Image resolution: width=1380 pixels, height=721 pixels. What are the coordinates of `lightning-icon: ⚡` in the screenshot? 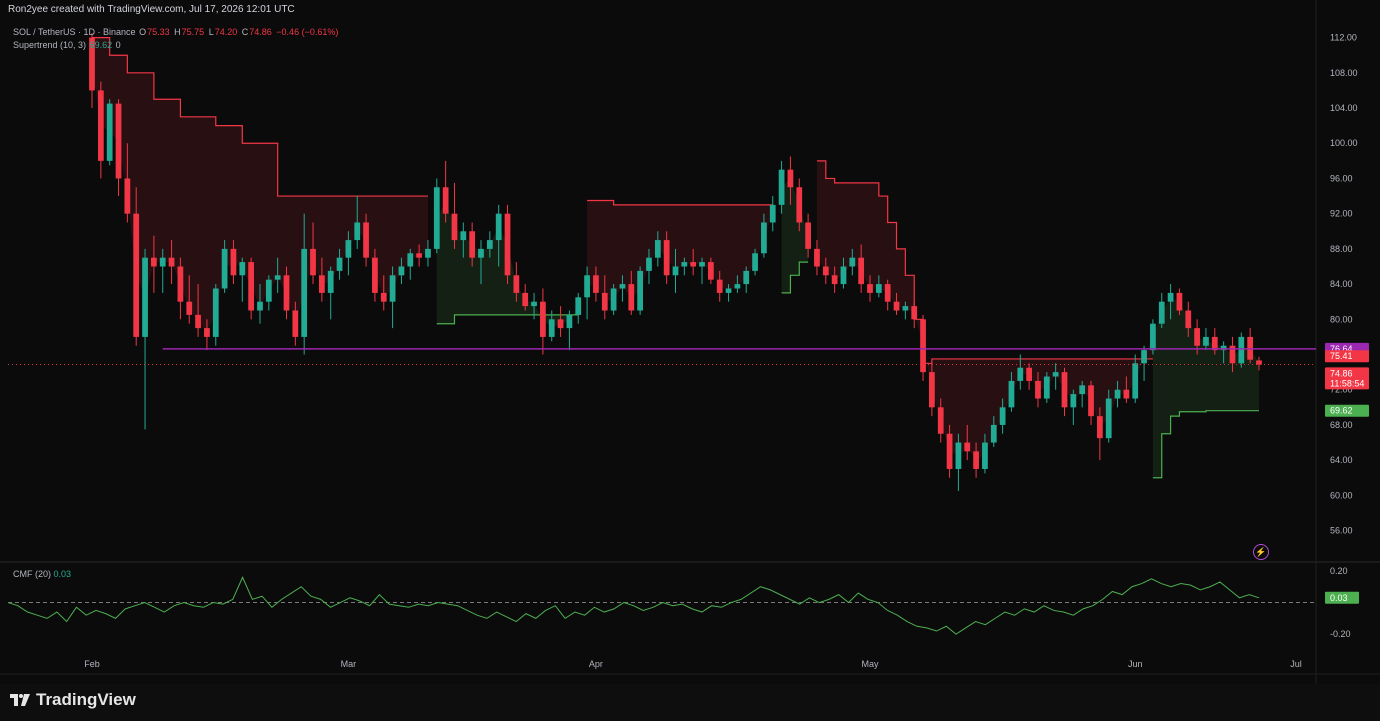 It's located at (1261, 552).